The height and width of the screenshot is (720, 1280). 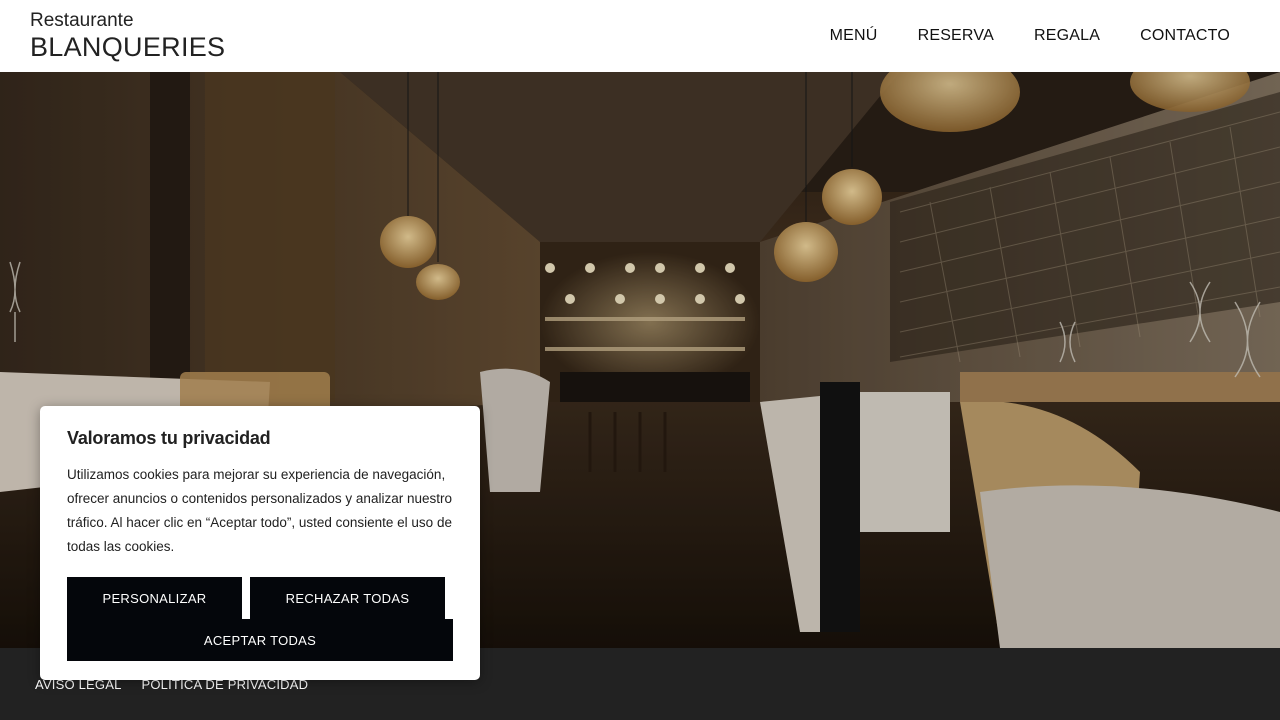 I want to click on nav-item-regala: REGALA, so click(x=1067, y=36).